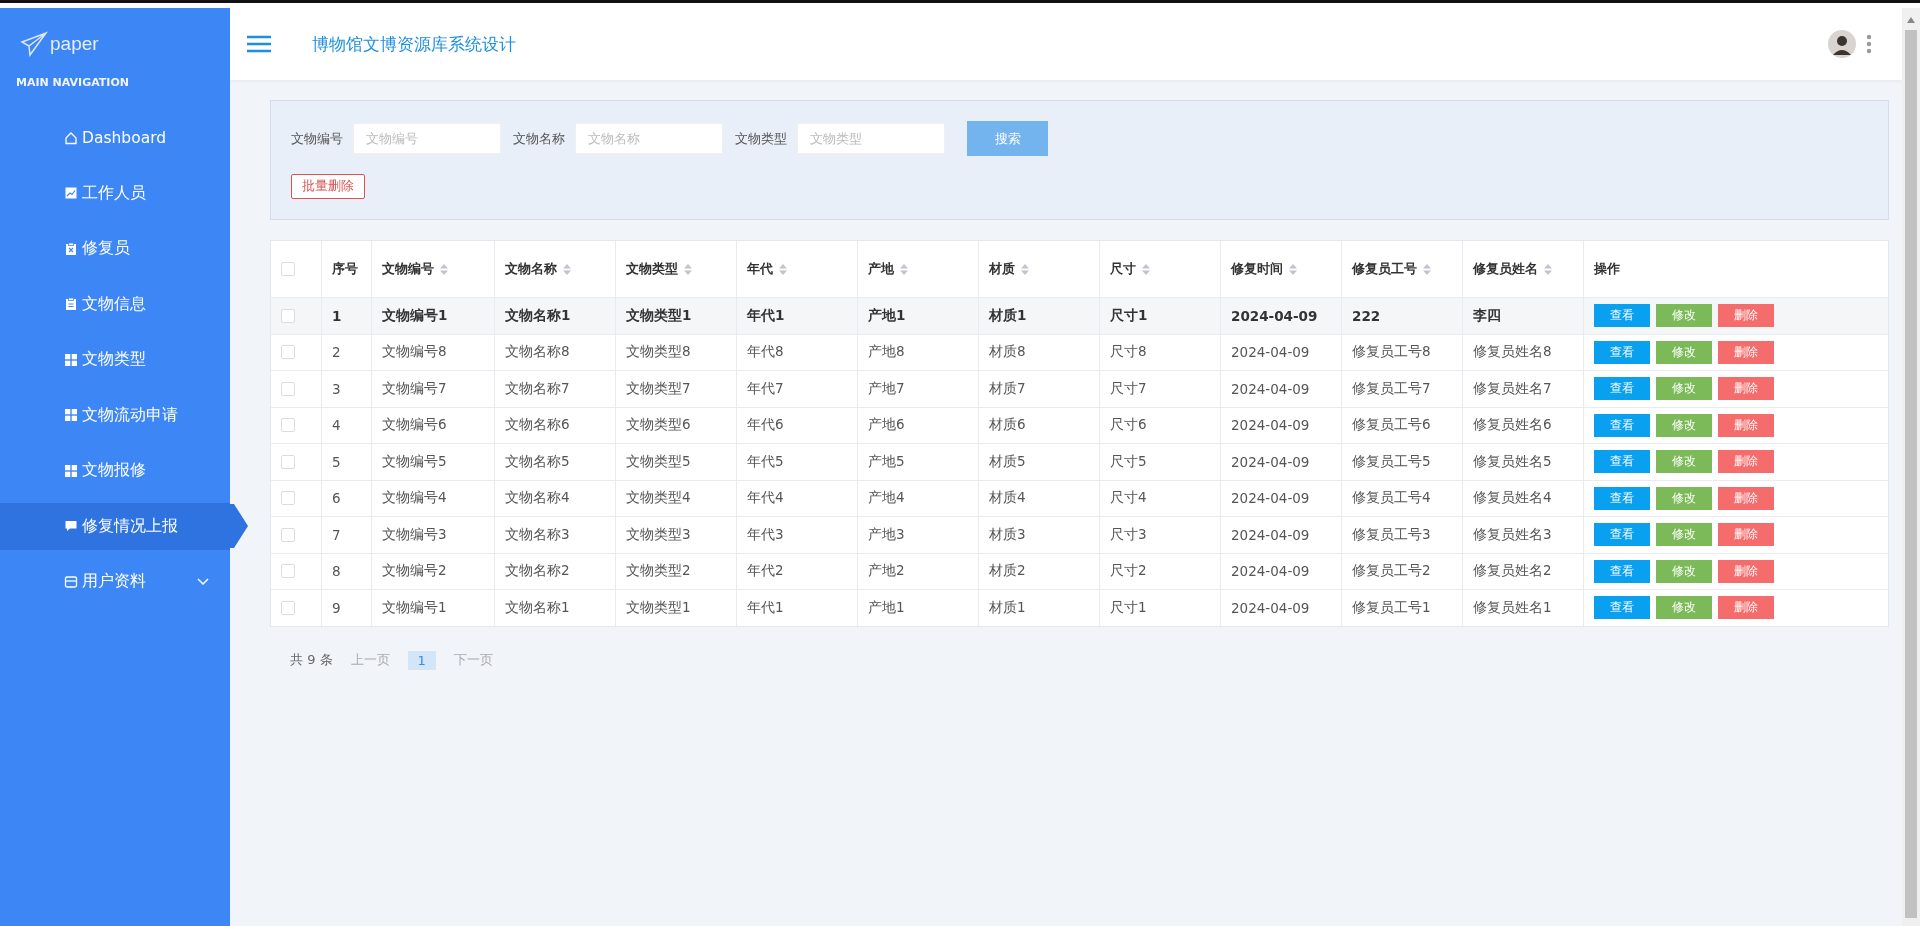 Image resolution: width=1920 pixels, height=926 pixels. I want to click on avatar, so click(1842, 44).